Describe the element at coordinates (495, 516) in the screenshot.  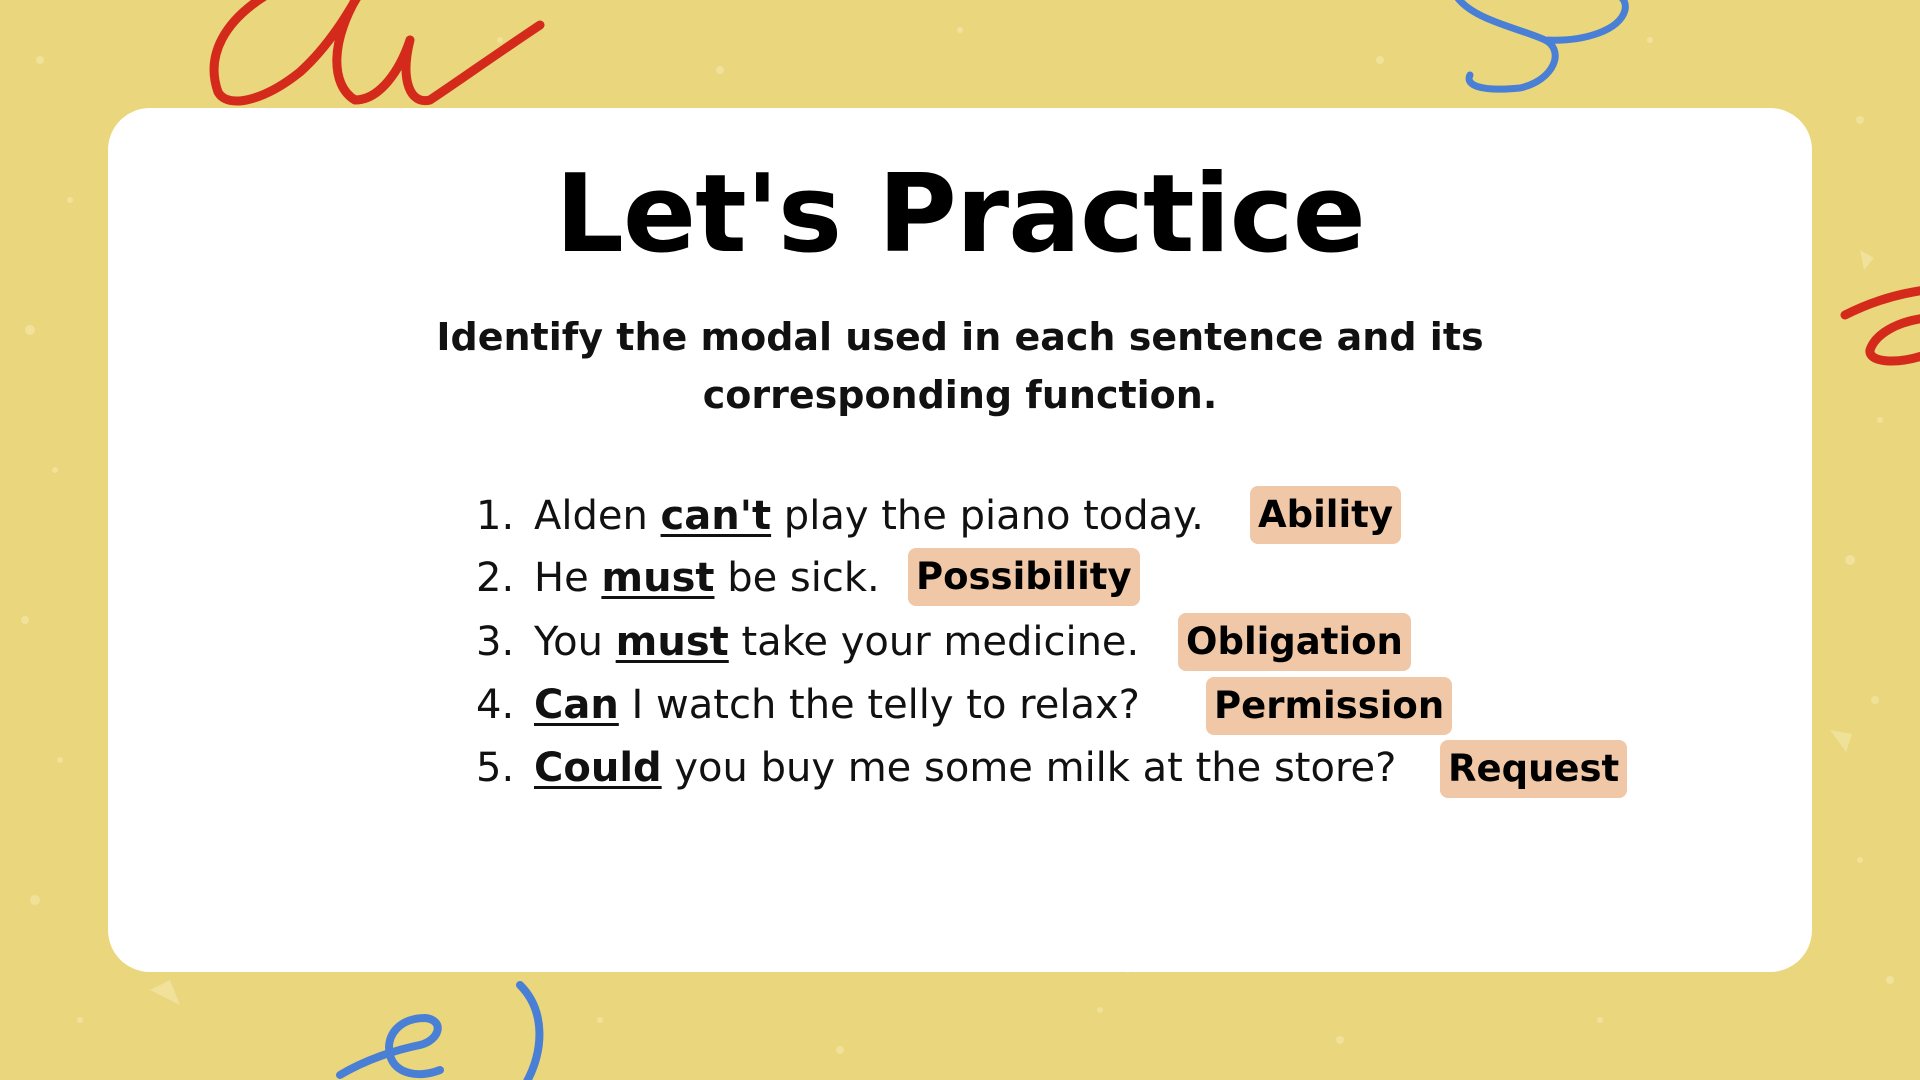
I see `item-number: 1.` at that location.